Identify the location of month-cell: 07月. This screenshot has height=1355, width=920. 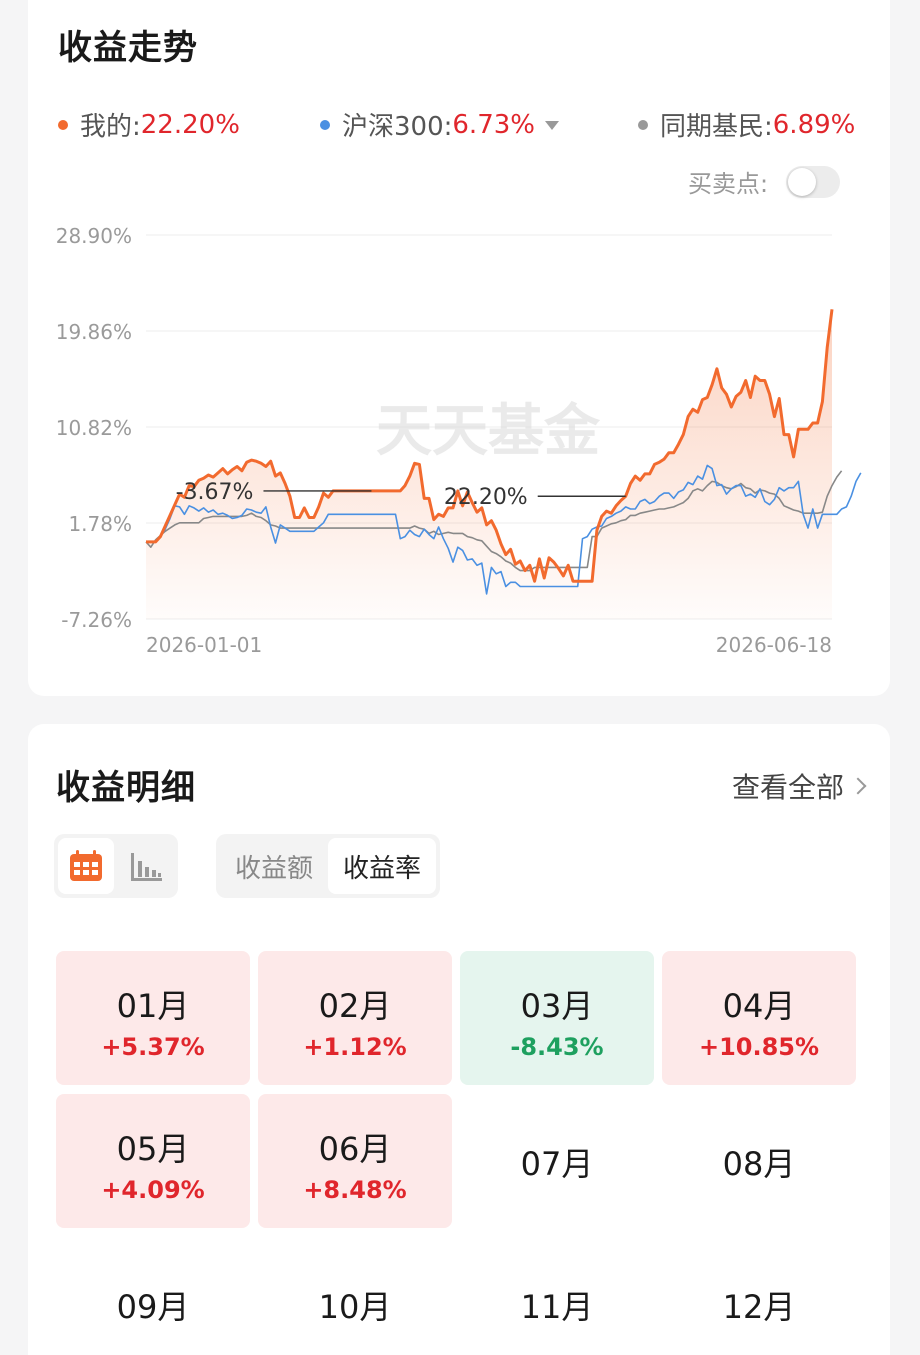
(557, 1161).